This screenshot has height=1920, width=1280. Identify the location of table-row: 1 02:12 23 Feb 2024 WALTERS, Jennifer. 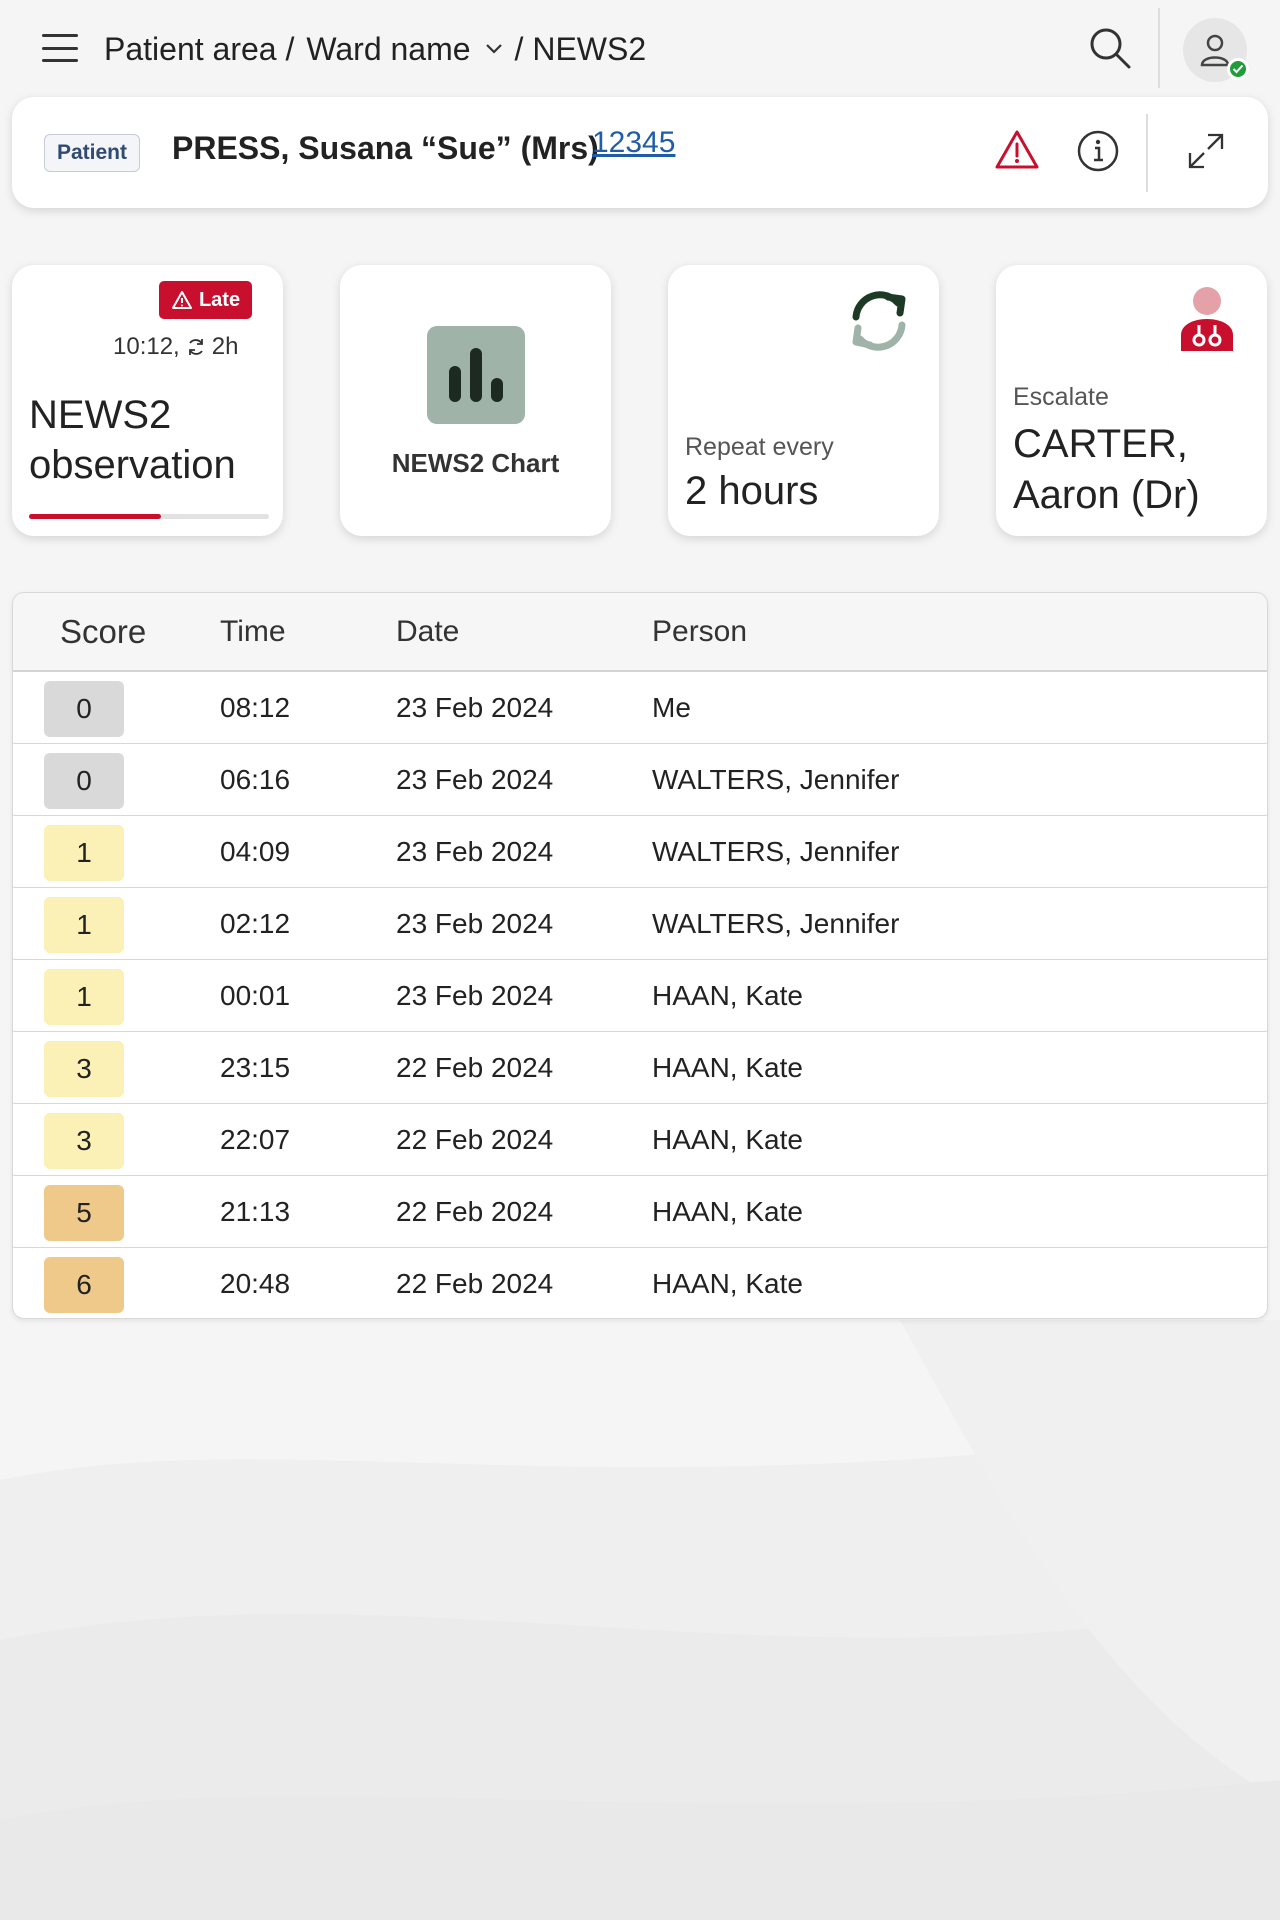
(640, 924).